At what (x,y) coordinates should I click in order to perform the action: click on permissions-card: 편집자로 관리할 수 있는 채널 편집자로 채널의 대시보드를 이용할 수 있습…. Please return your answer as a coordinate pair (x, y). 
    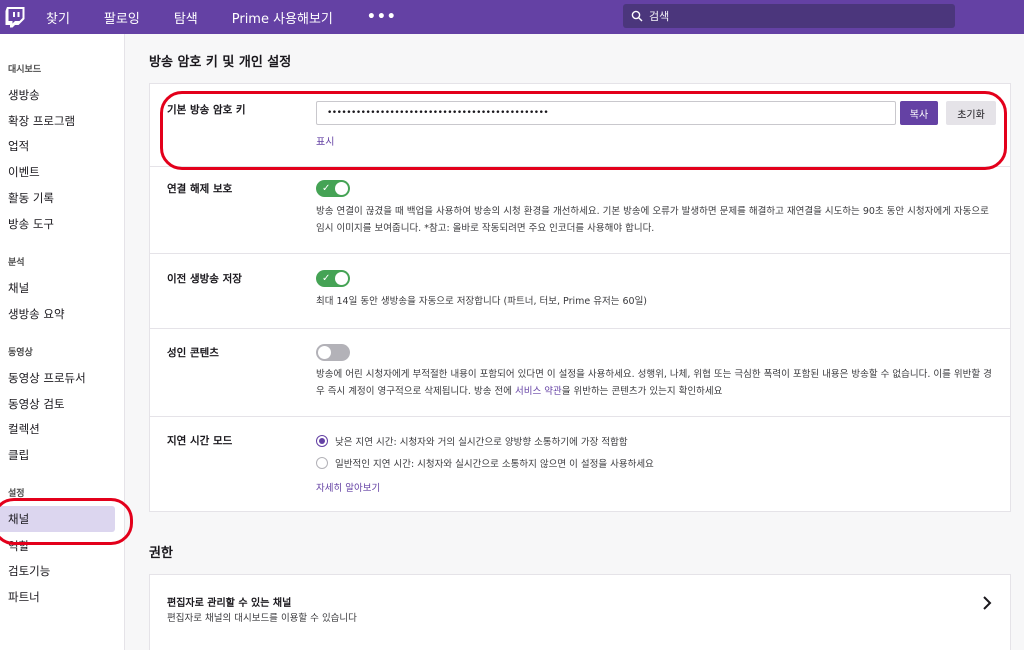
    Looking at the image, I should click on (580, 612).